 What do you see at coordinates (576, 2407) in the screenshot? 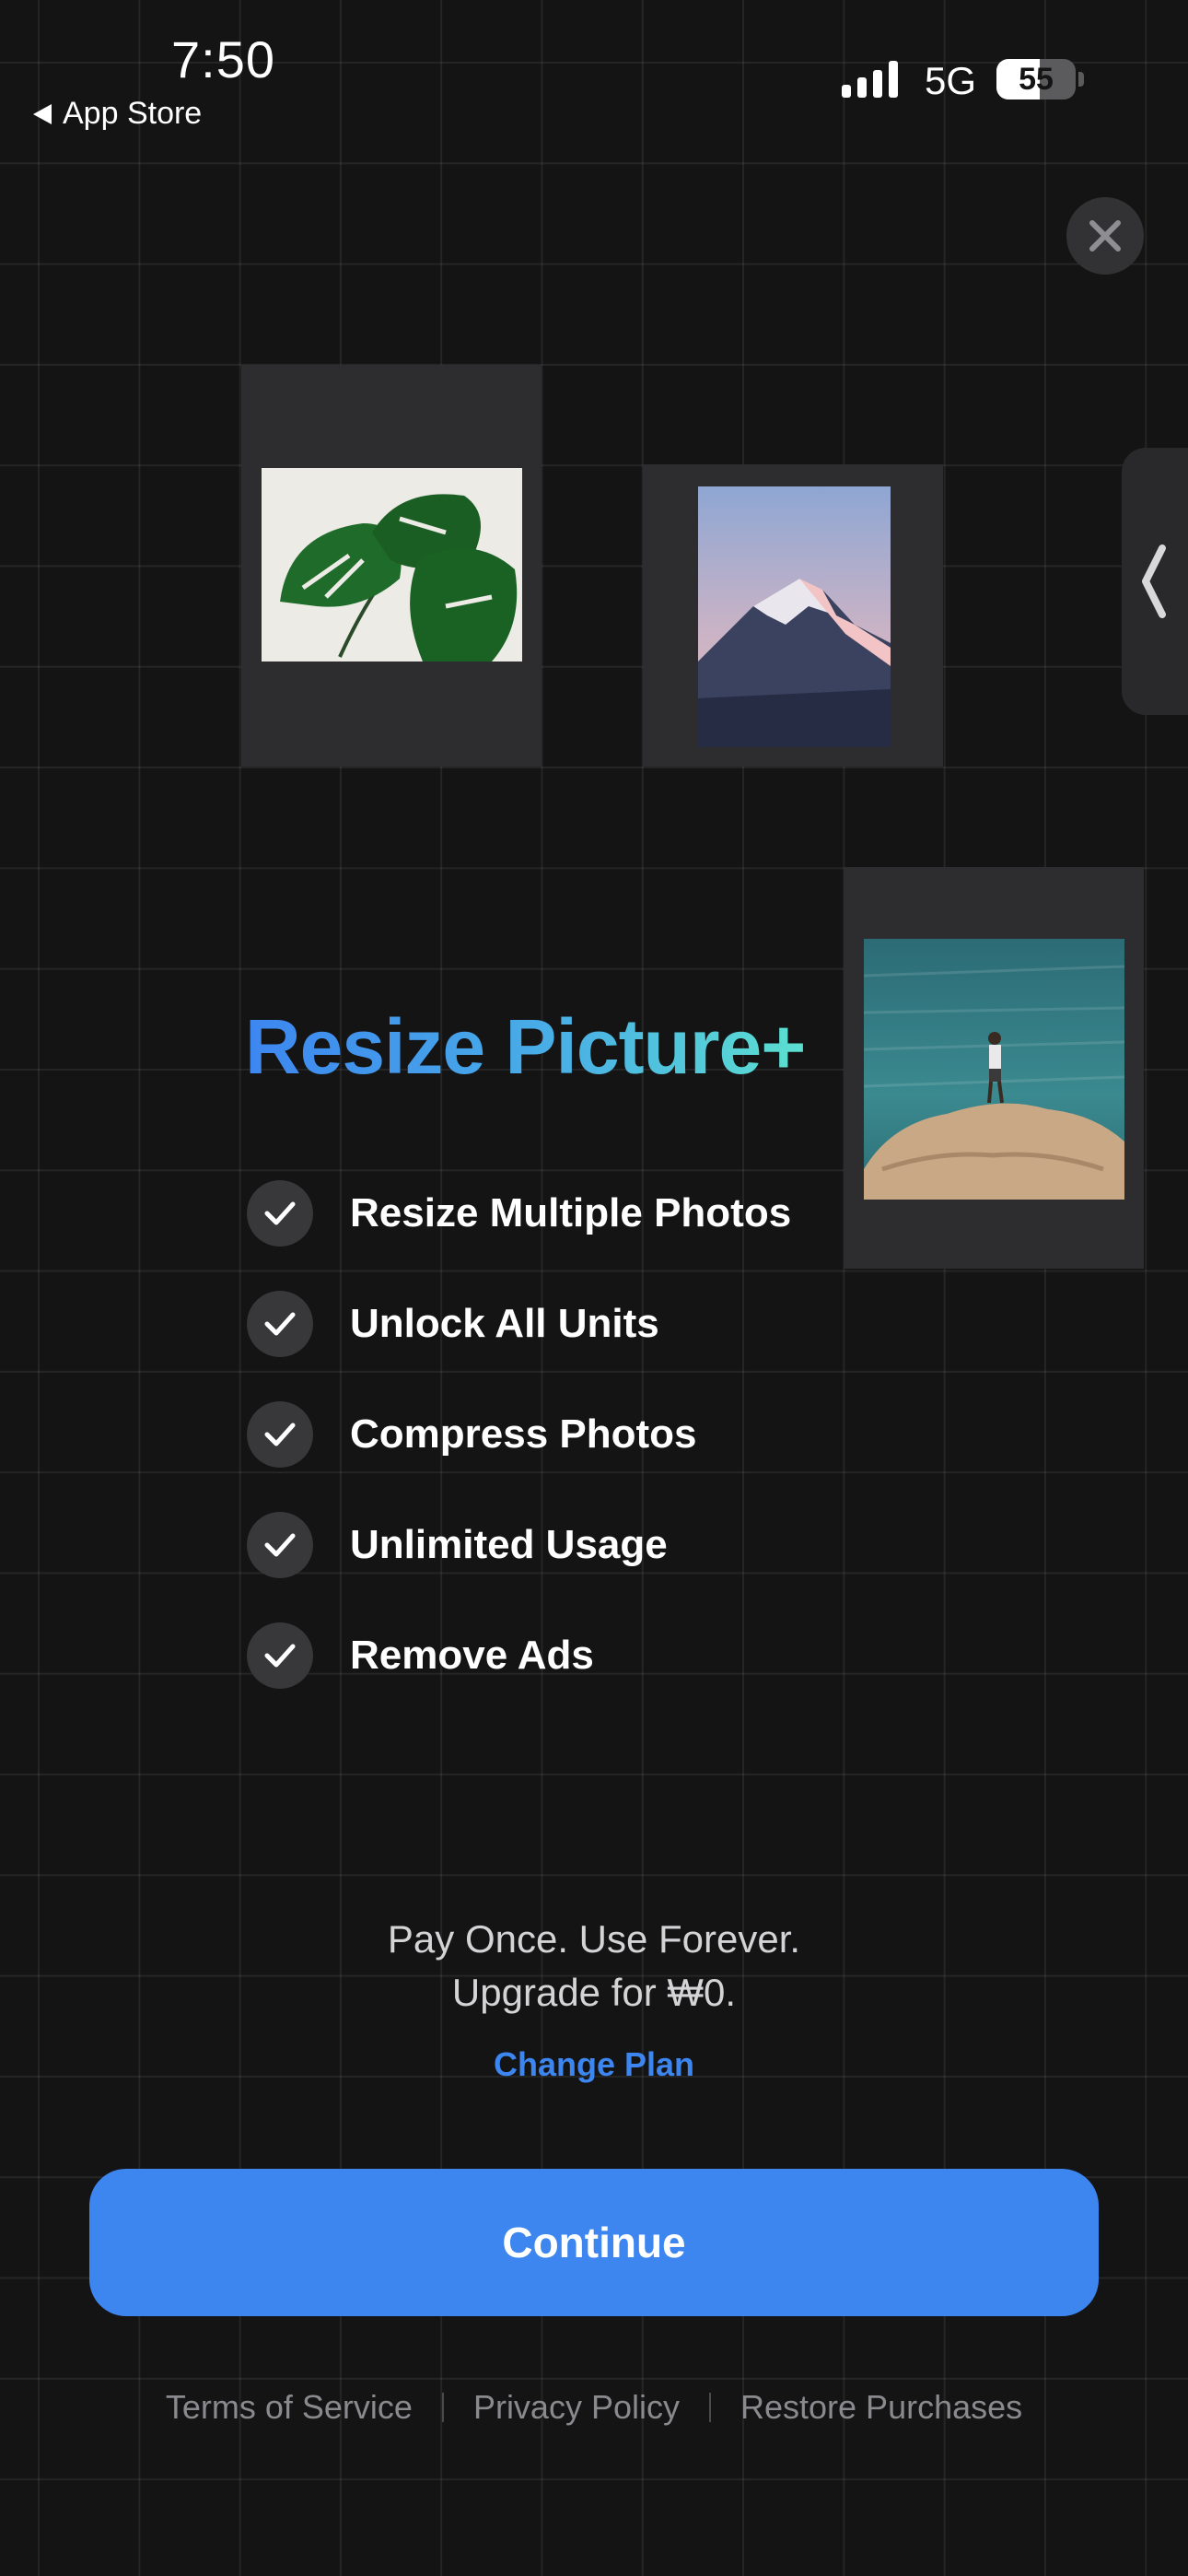
I see `privacy-policy-link: Privacy Policy` at bounding box center [576, 2407].